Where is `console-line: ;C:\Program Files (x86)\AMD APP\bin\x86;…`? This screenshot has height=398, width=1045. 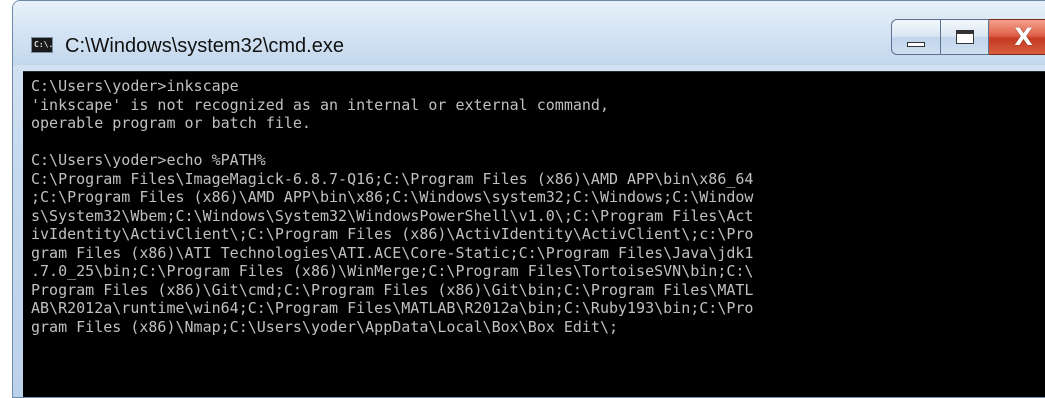
console-line: ;C:\Program Files (x86)\AMD APP\bin\x86;… is located at coordinates (392, 197).